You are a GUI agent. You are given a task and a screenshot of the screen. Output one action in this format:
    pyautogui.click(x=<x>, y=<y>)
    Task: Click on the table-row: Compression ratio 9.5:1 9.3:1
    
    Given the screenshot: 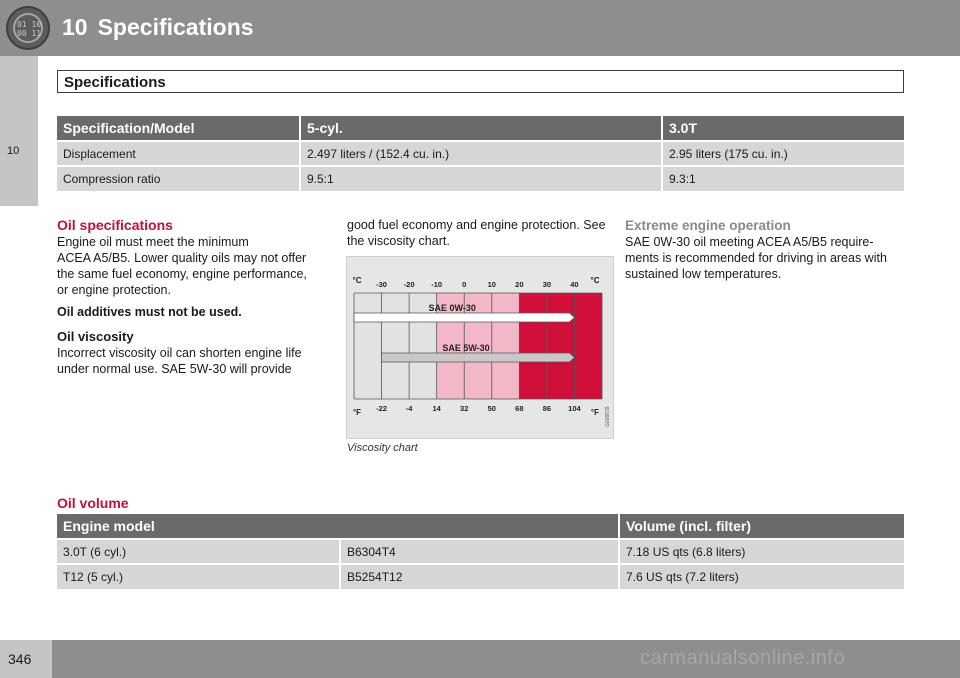 What is the action you would take?
    pyautogui.click(x=480, y=178)
    